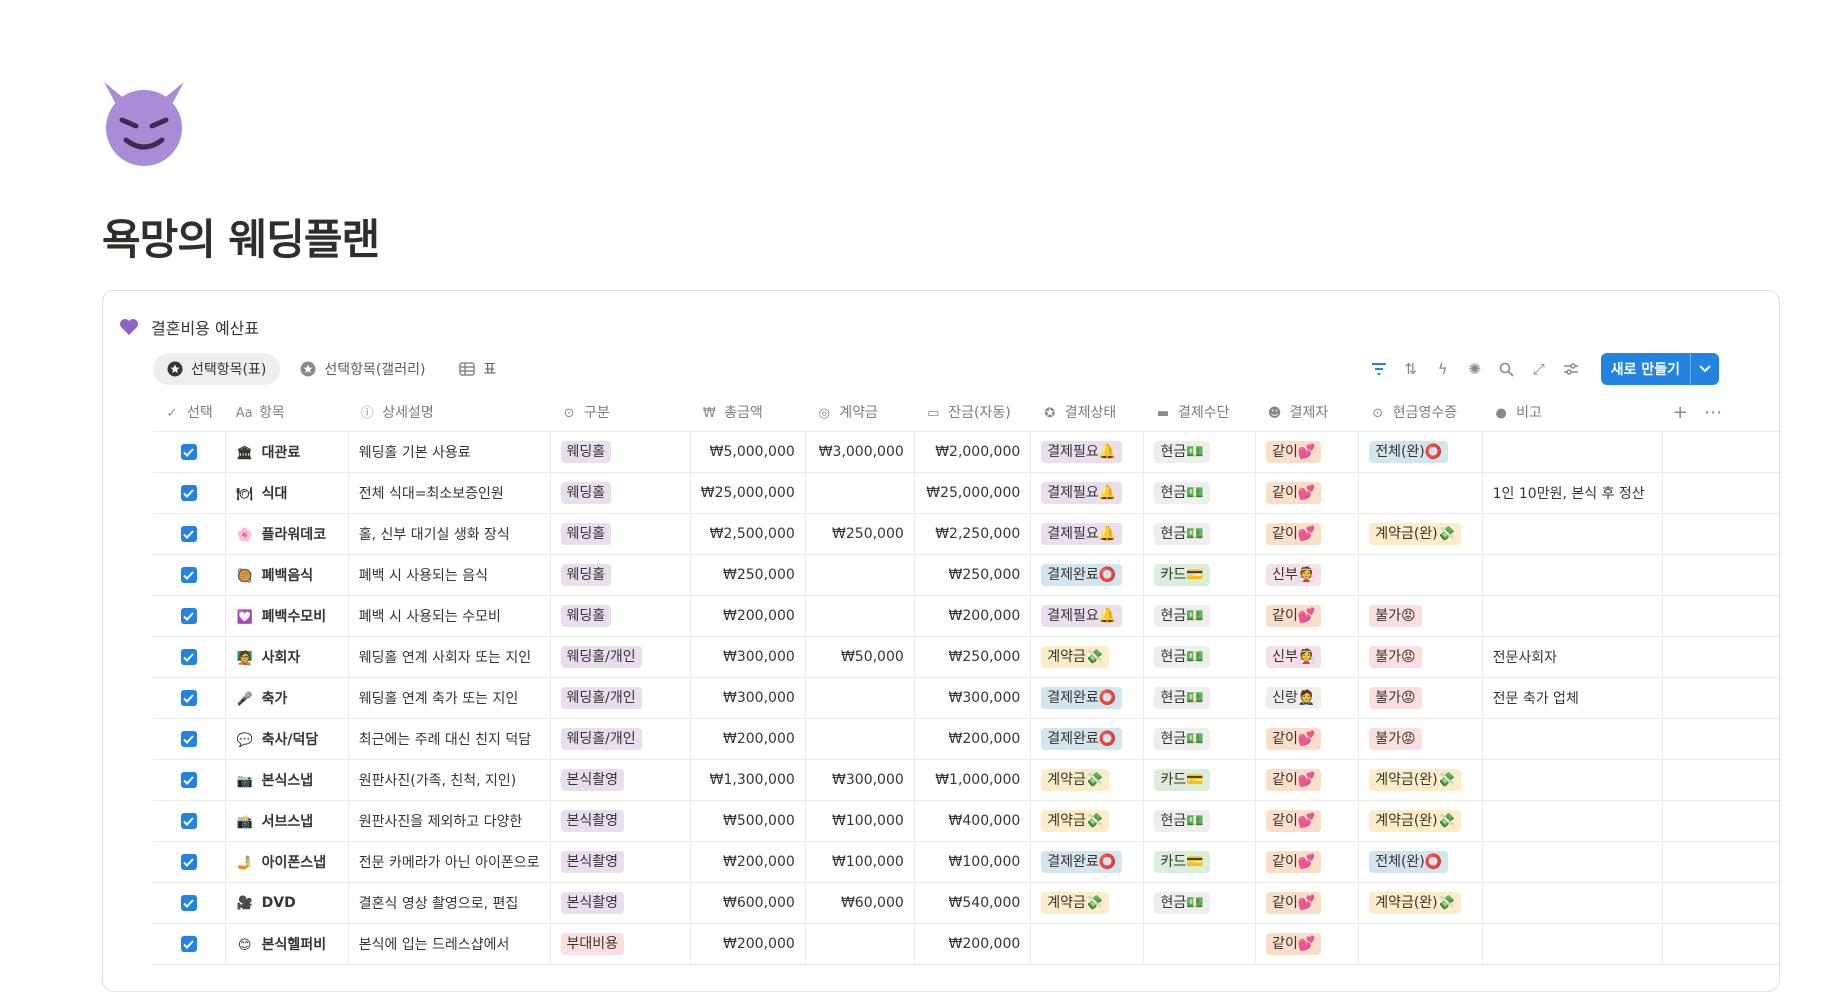 This screenshot has width=1821, height=992. Describe the element at coordinates (205, 327) in the screenshot. I see `database-title: 결혼비용 예산표` at that location.